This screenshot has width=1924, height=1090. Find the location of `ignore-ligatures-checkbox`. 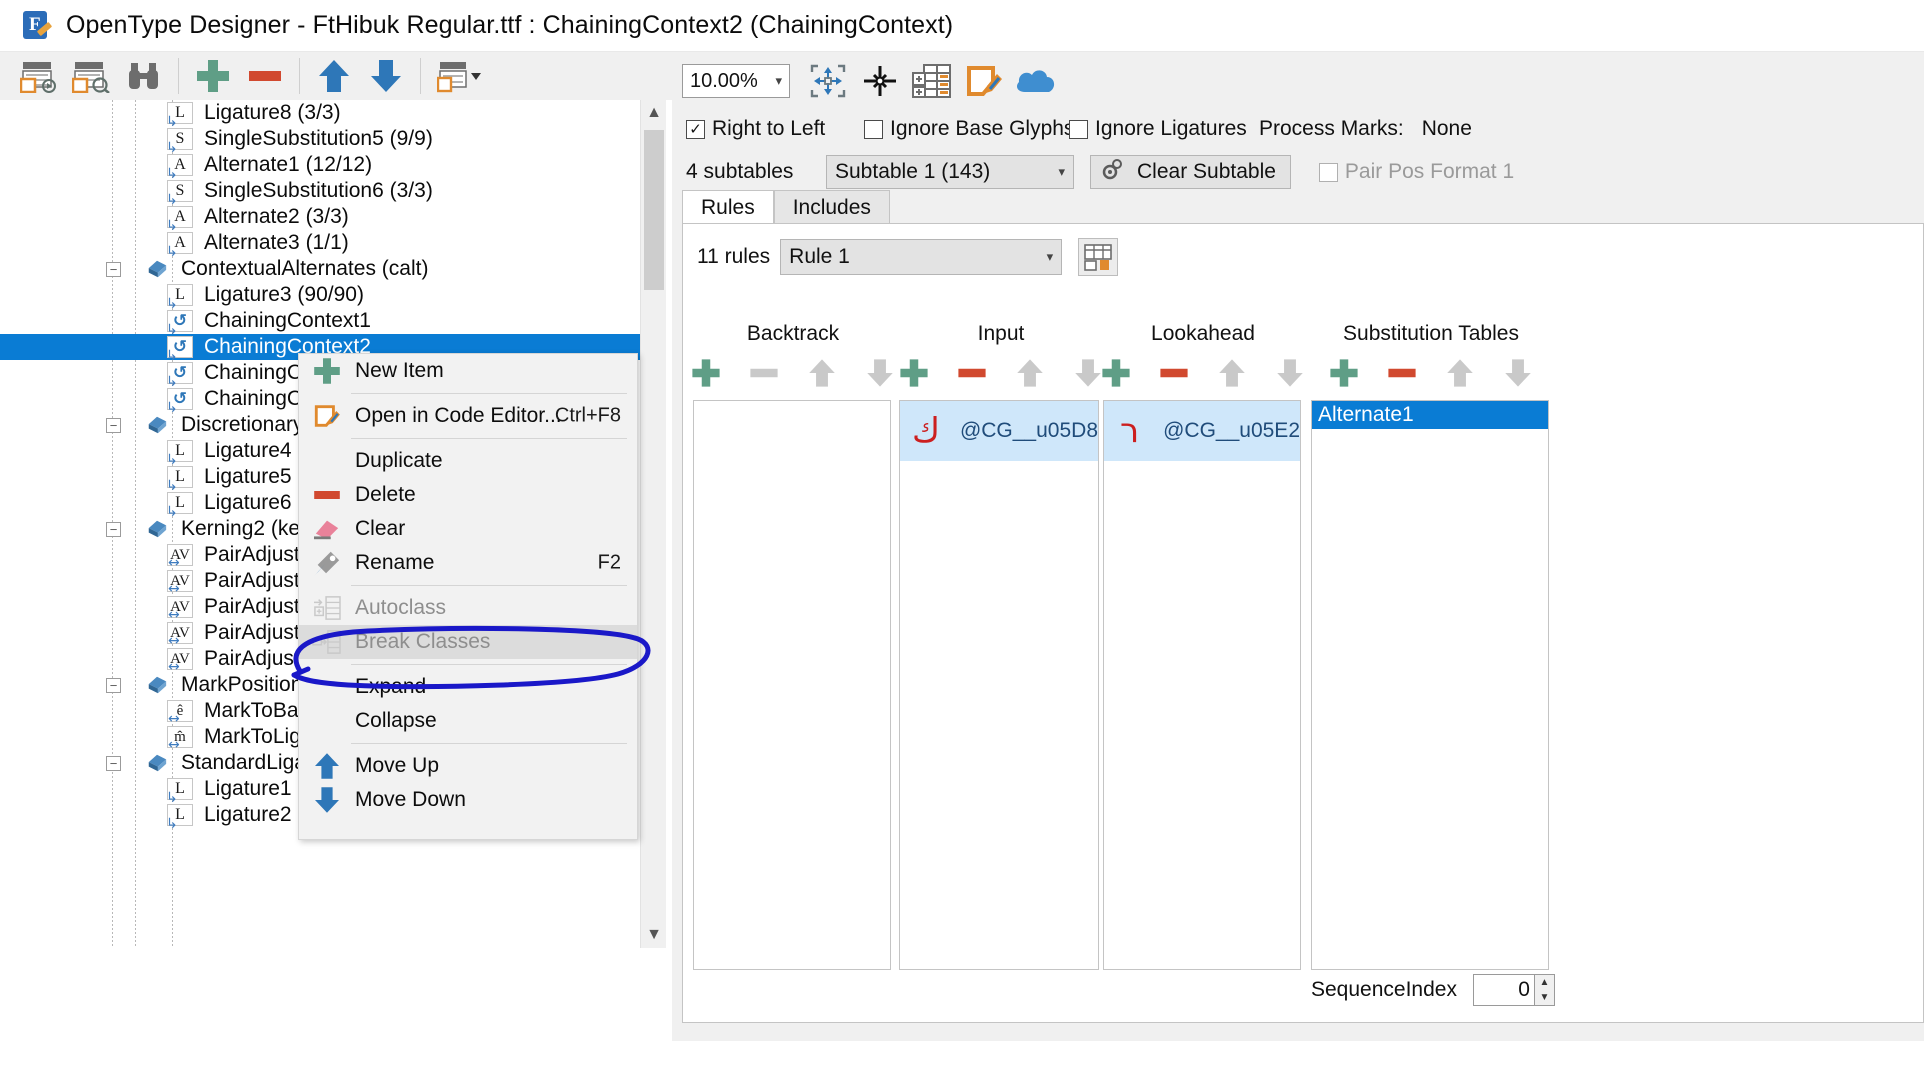

ignore-ligatures-checkbox is located at coordinates (1078, 129).